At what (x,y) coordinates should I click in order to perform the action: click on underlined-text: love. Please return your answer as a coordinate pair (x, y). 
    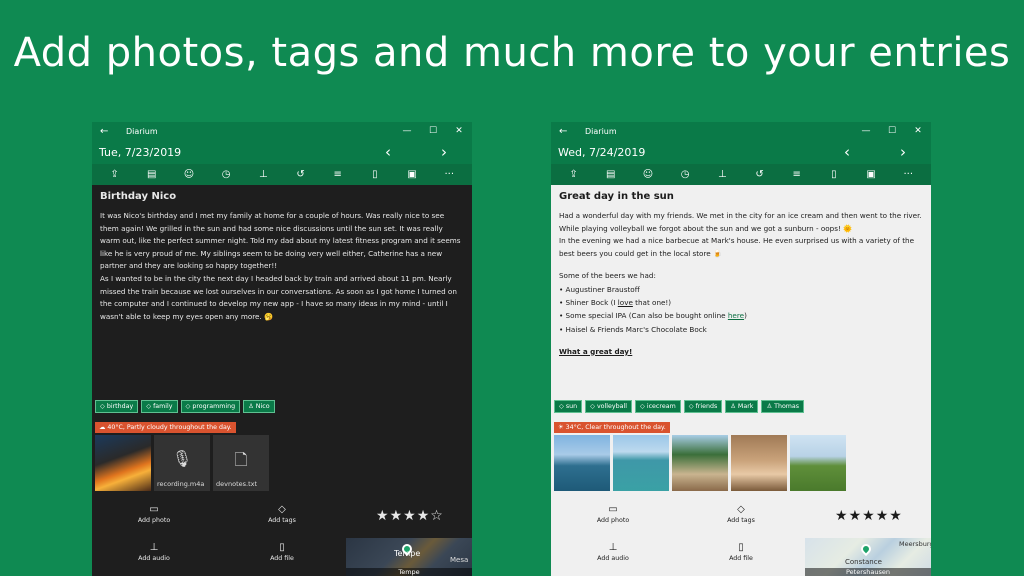
    Looking at the image, I should click on (625, 303).